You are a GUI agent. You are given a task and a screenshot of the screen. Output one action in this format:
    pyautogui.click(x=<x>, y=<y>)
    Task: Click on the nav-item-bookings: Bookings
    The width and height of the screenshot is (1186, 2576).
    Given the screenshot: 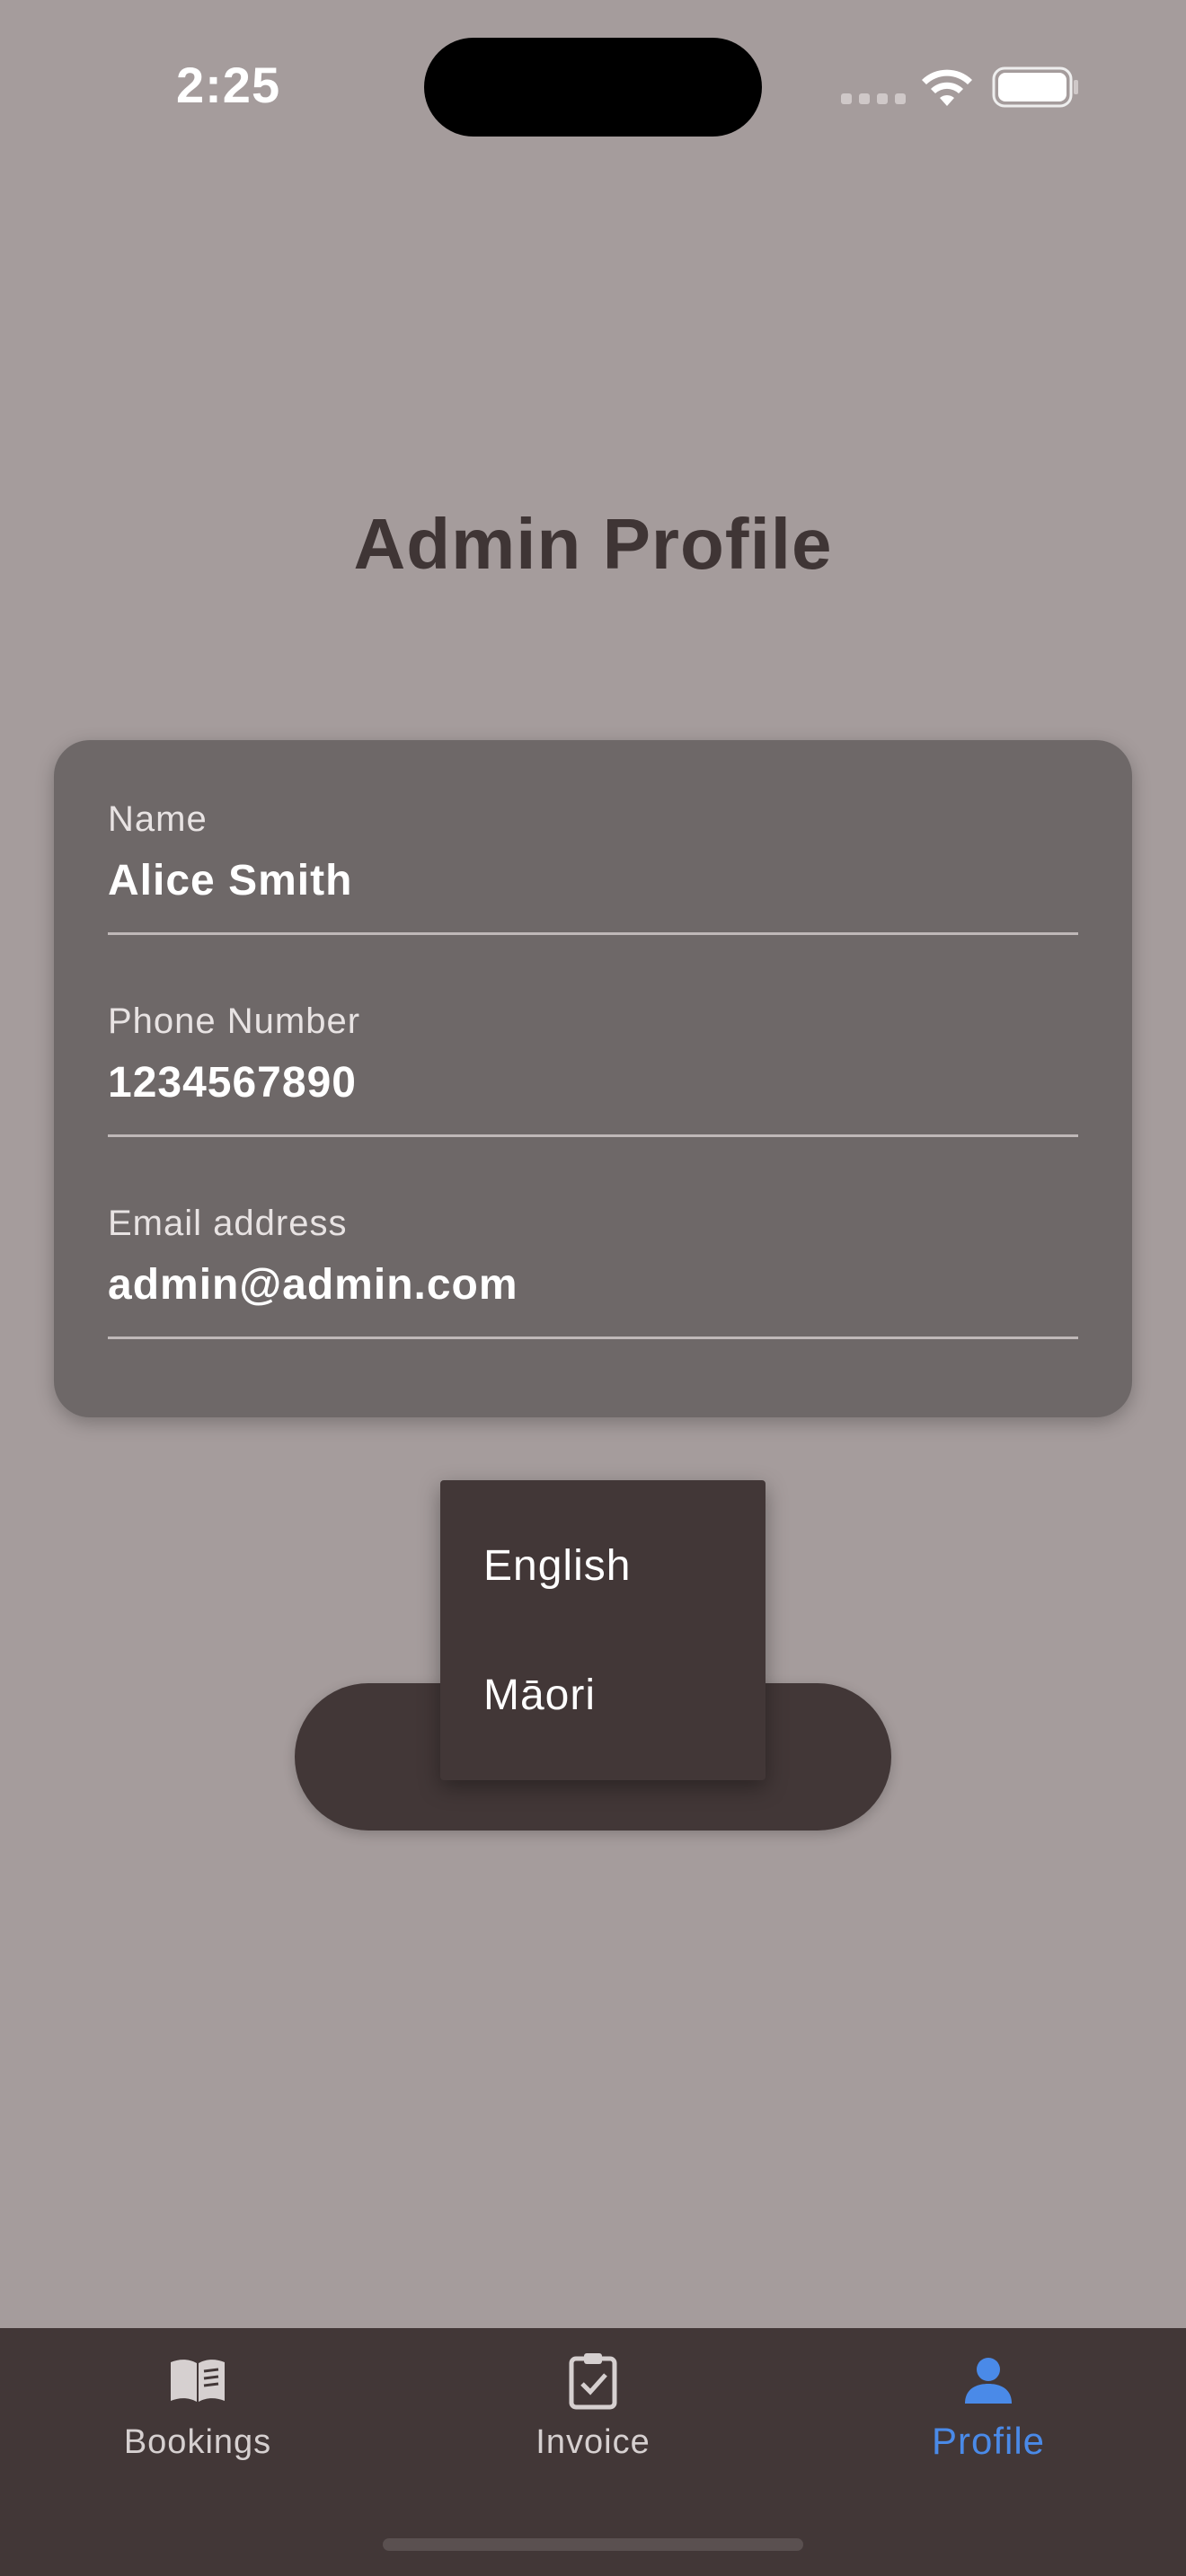 What is the action you would take?
    pyautogui.click(x=197, y=2418)
    